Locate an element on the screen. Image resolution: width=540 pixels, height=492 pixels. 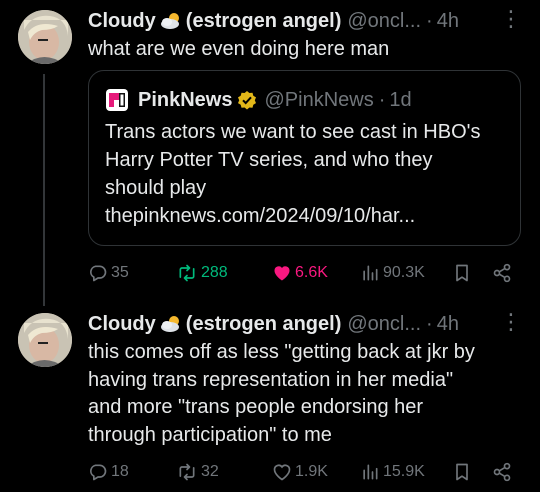
views-button: 90.3K is located at coordinates (392, 273).